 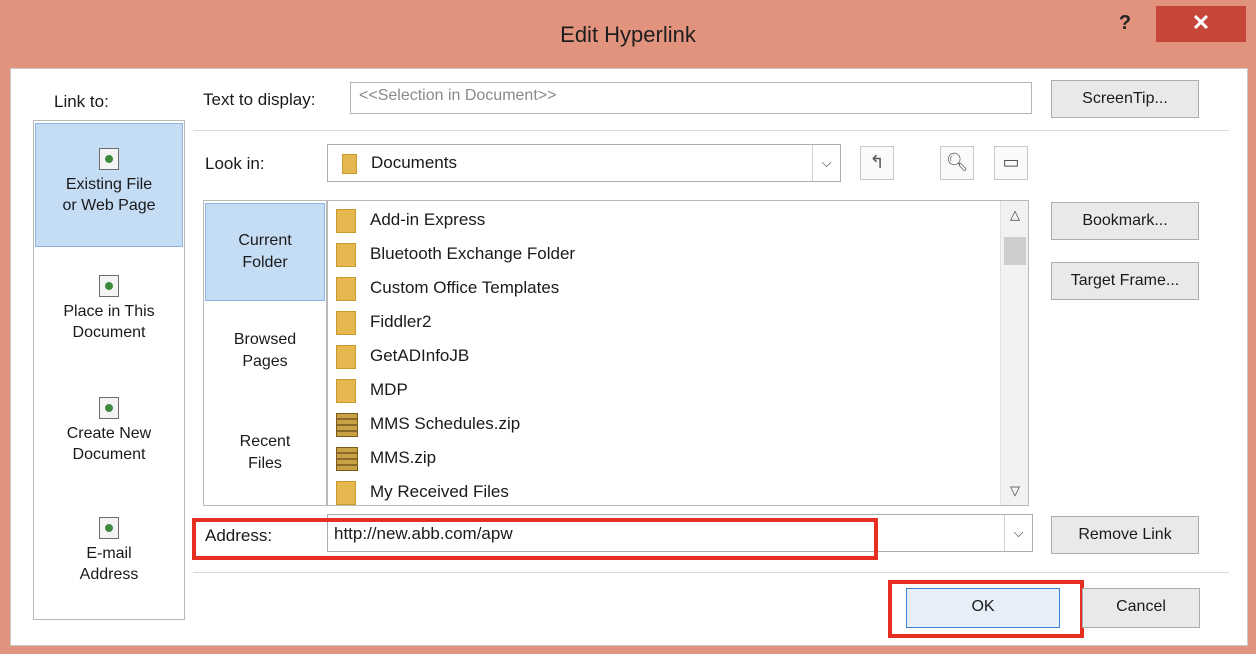 What do you see at coordinates (584, 163) in the screenshot?
I see `look-in-dropdown: Documents ⌵` at bounding box center [584, 163].